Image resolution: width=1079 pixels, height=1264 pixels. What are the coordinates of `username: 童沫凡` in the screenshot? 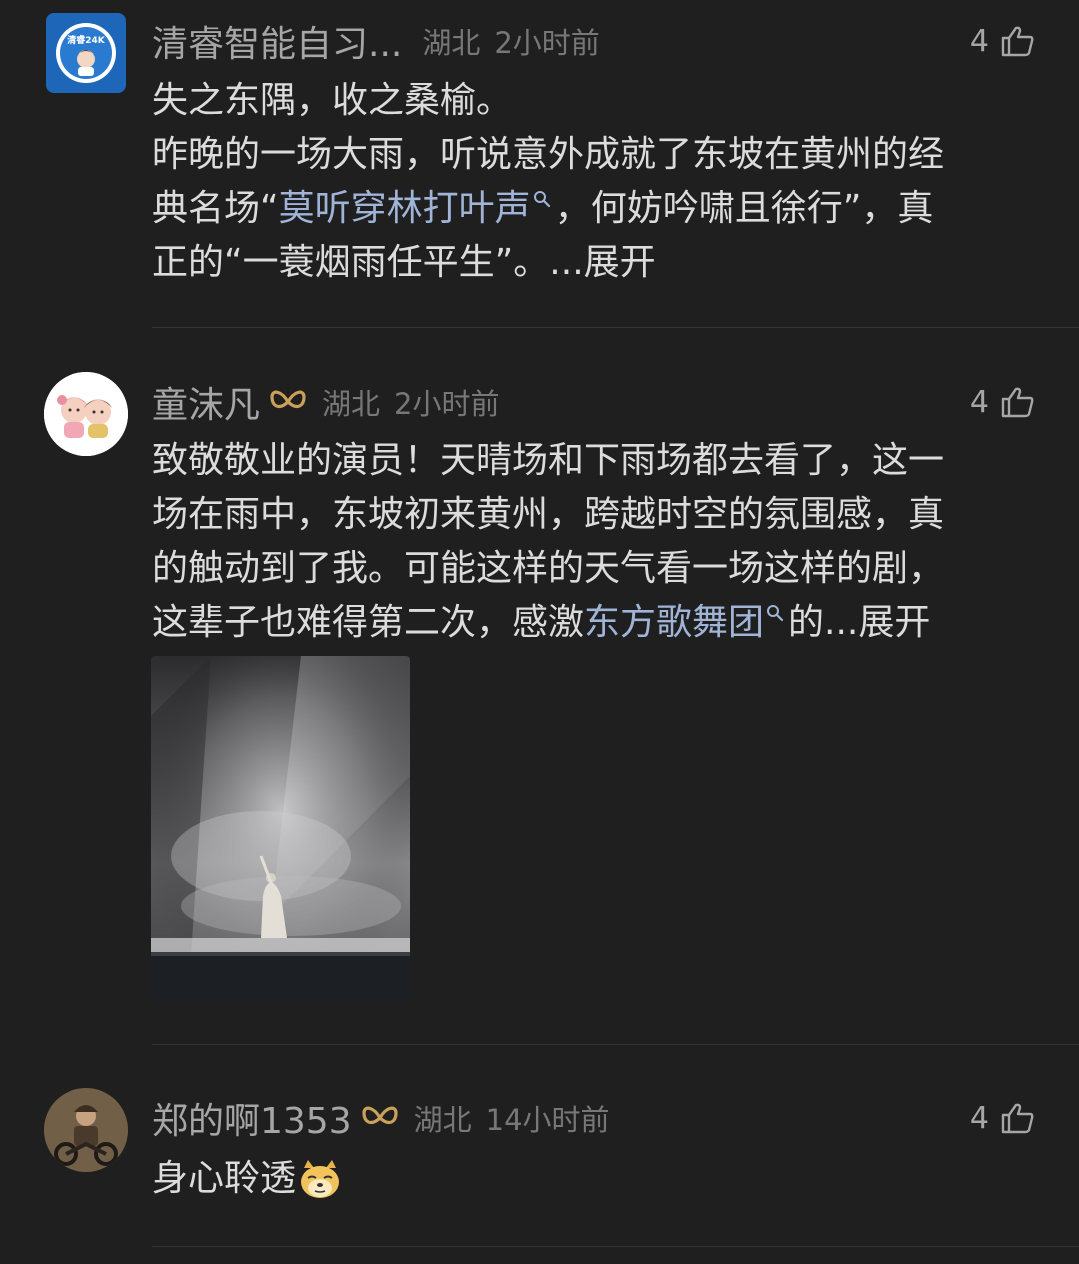 It's located at (206, 402).